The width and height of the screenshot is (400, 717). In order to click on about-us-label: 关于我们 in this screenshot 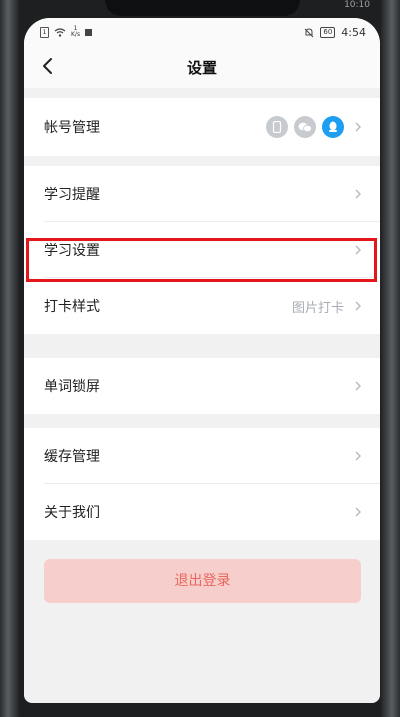, I will do `click(72, 513)`.